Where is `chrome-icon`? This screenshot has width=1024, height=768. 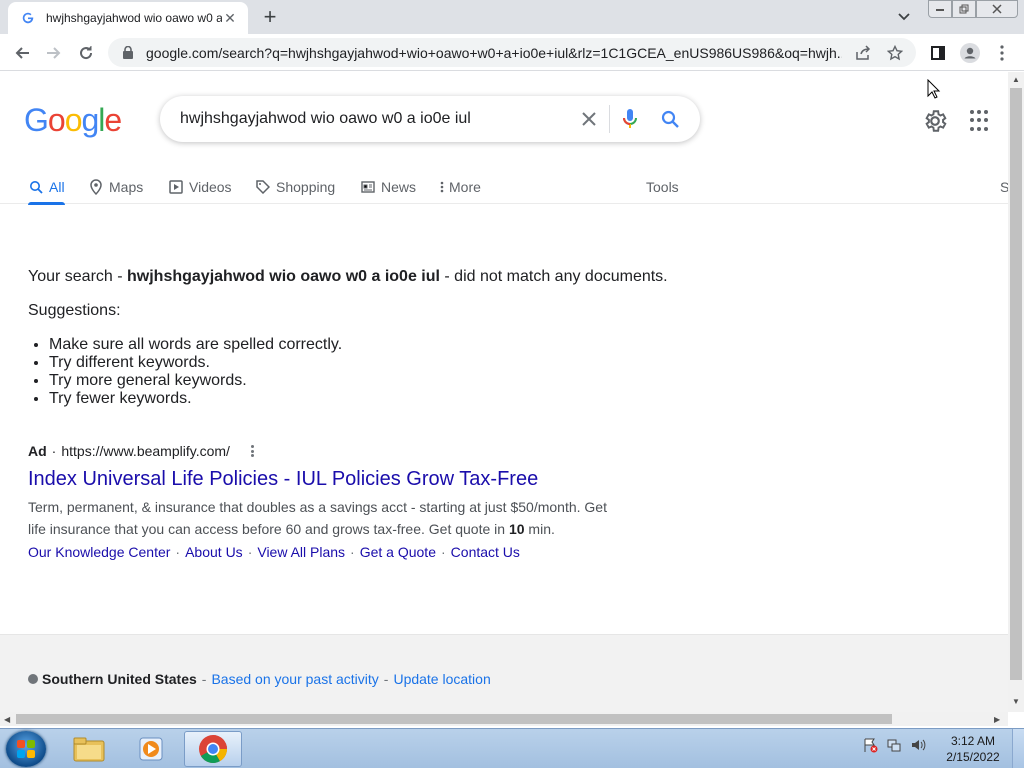
chrome-icon is located at coordinates (213, 749).